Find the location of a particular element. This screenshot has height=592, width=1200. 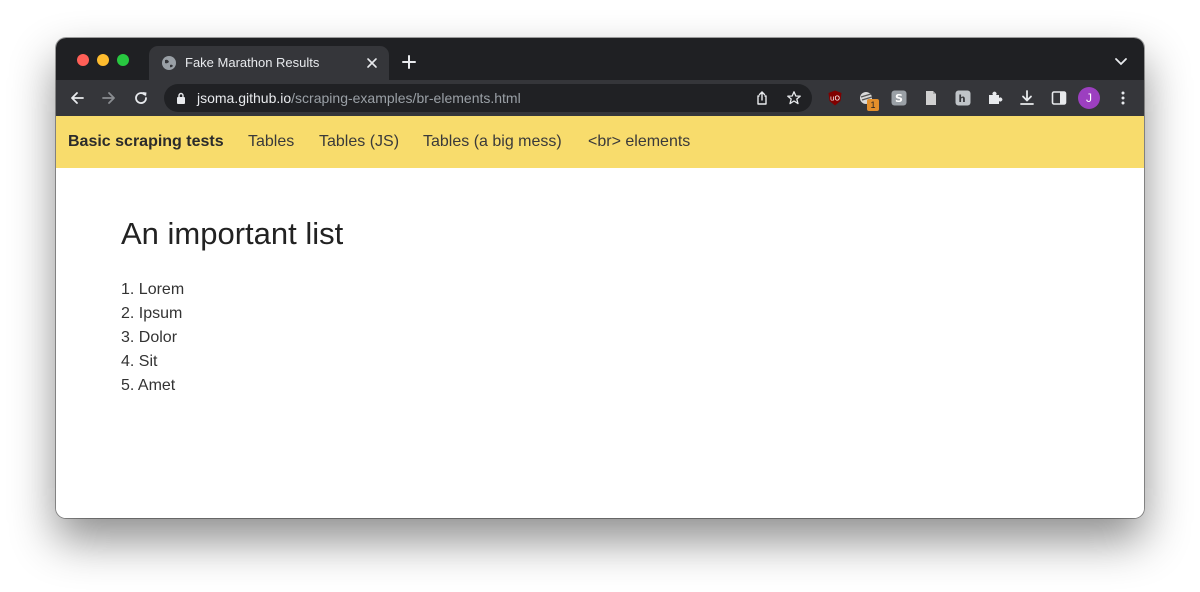

chevron-down-icon is located at coordinates (1121, 62).